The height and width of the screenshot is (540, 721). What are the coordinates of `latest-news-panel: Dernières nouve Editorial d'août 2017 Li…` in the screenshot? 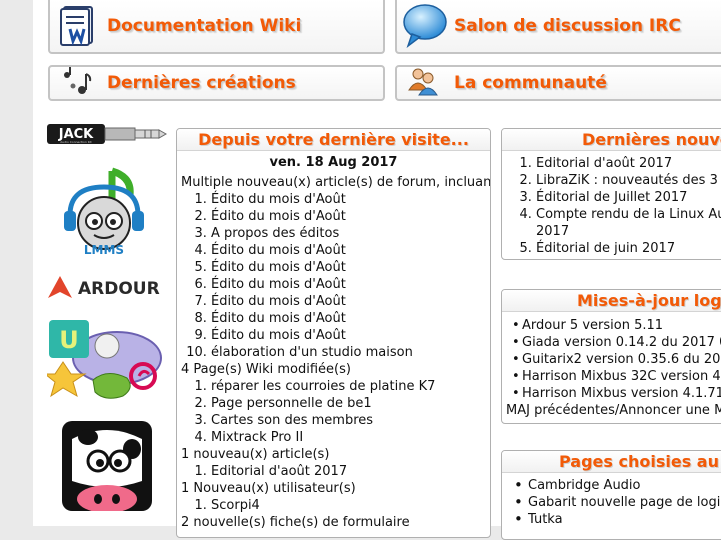 It's located at (611, 194).